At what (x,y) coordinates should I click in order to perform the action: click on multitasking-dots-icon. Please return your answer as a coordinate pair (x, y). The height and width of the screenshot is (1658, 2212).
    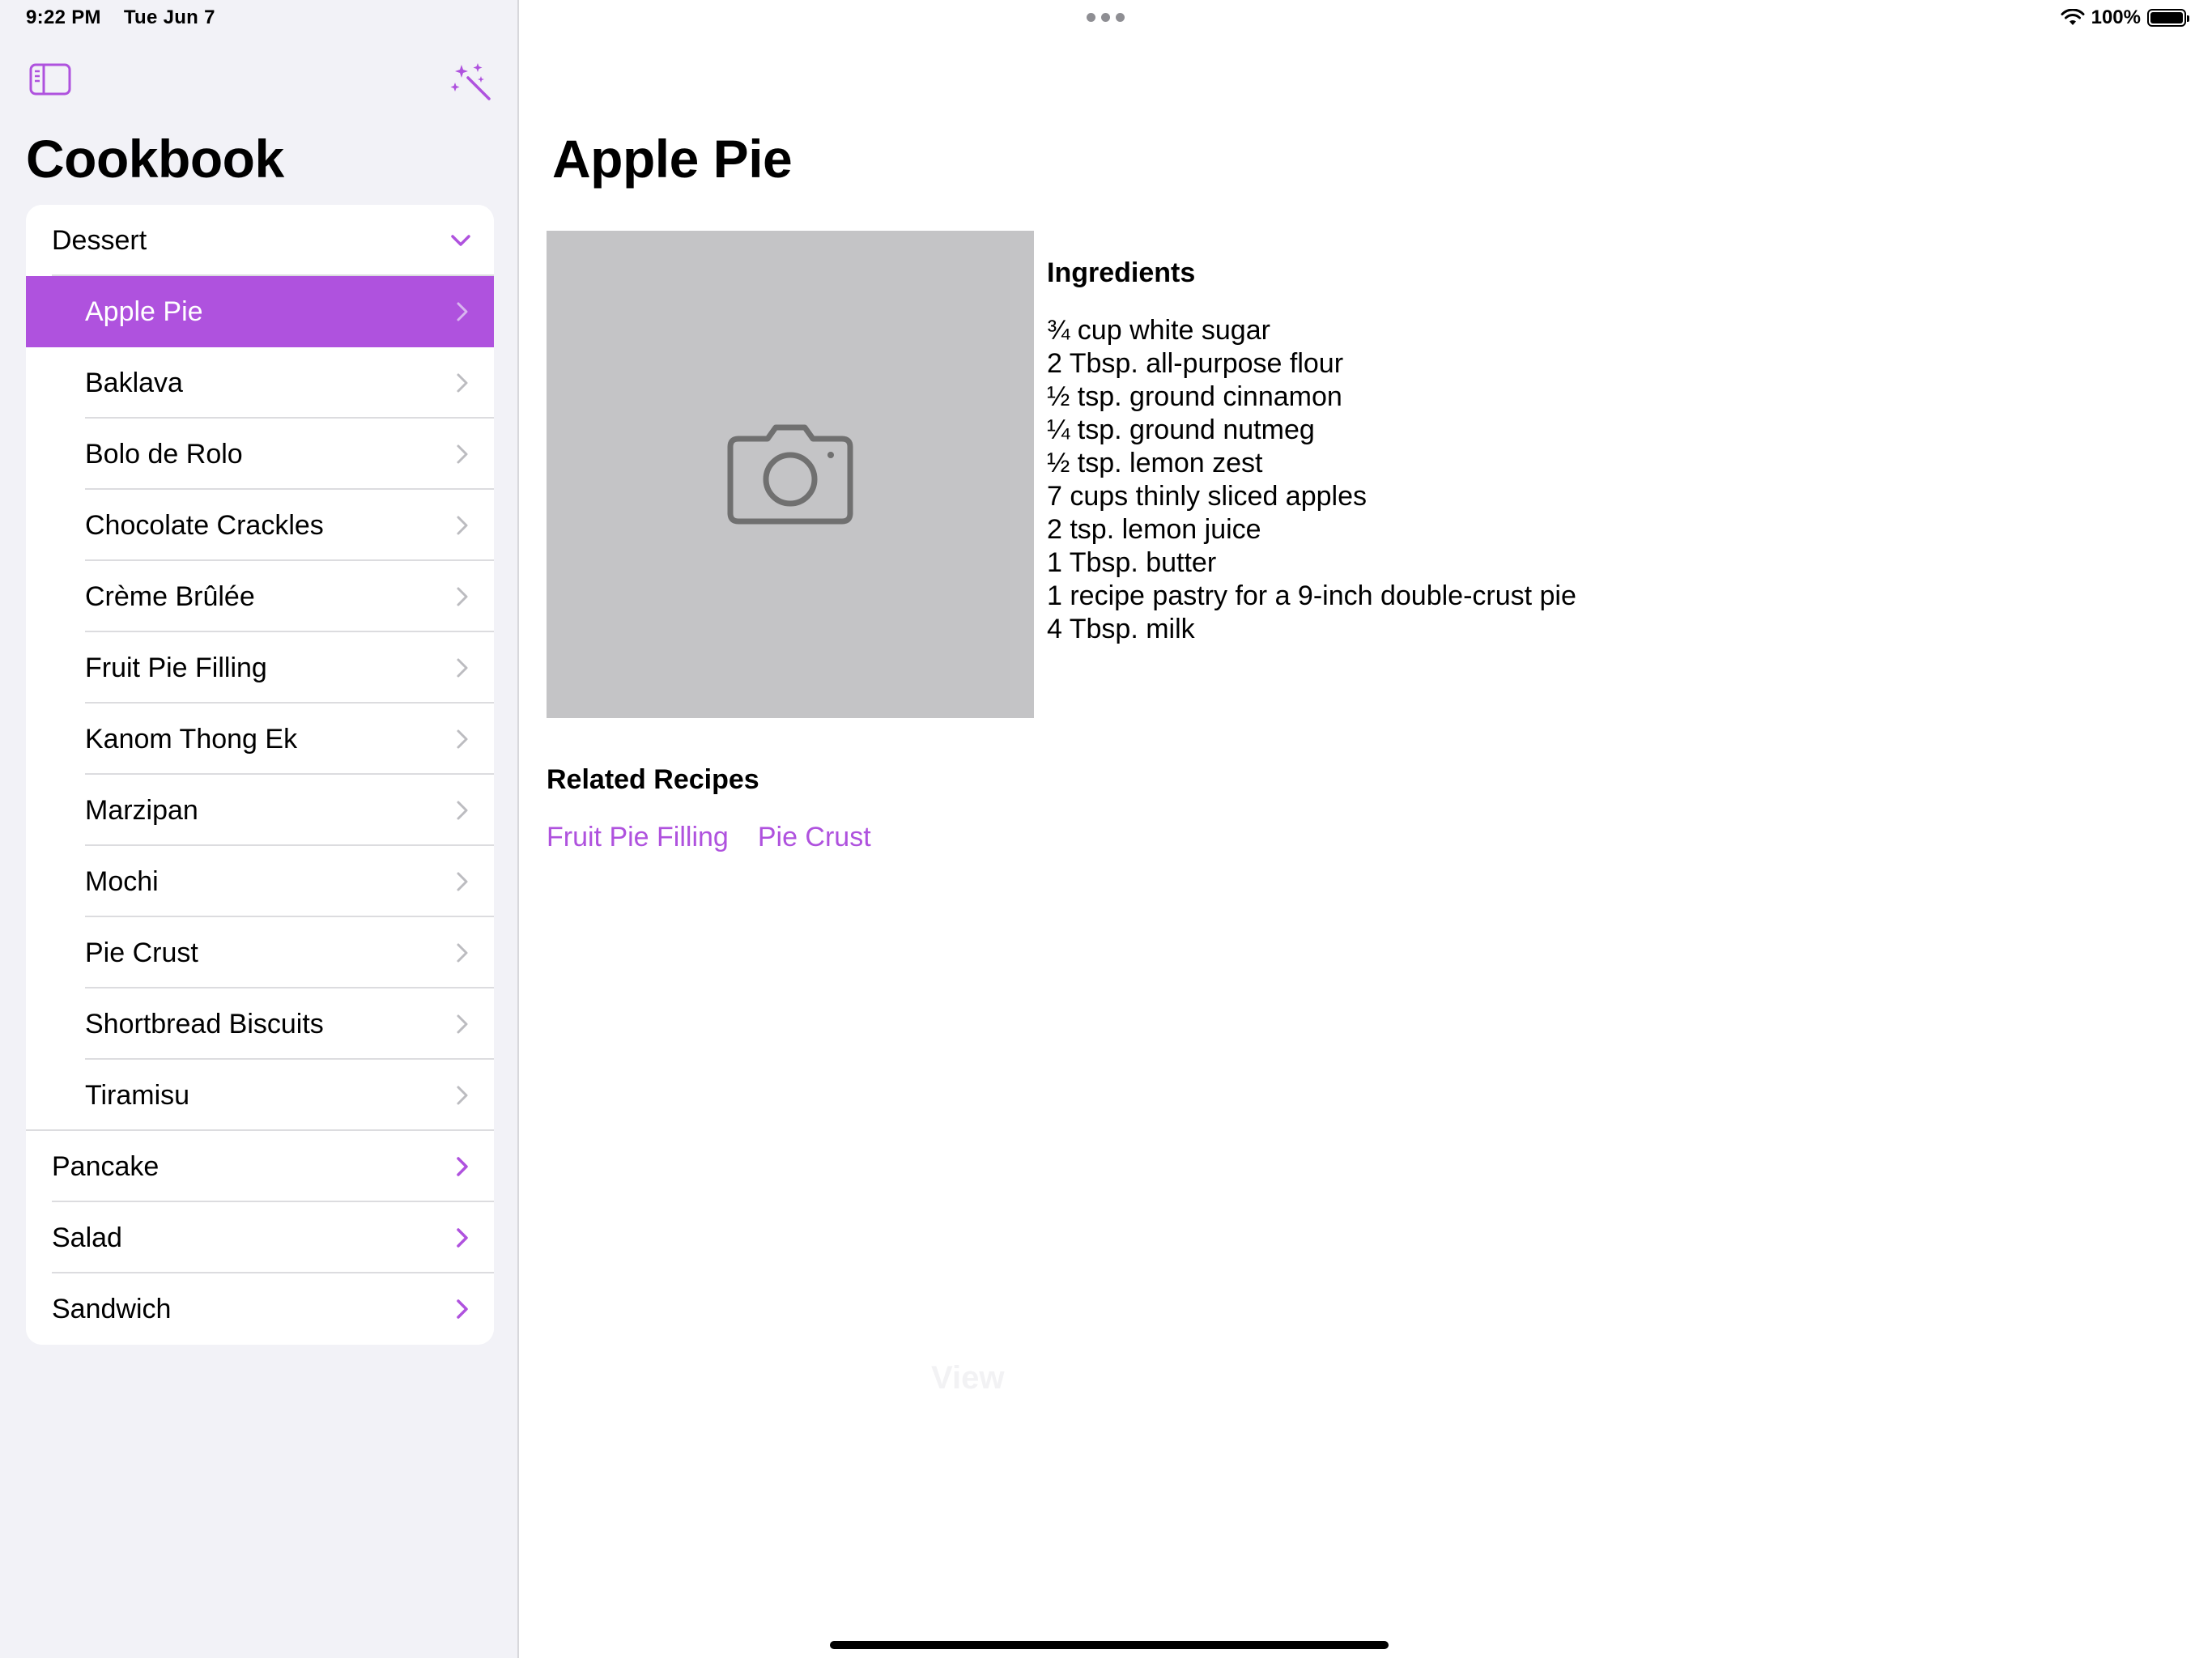
    Looking at the image, I should click on (1106, 18).